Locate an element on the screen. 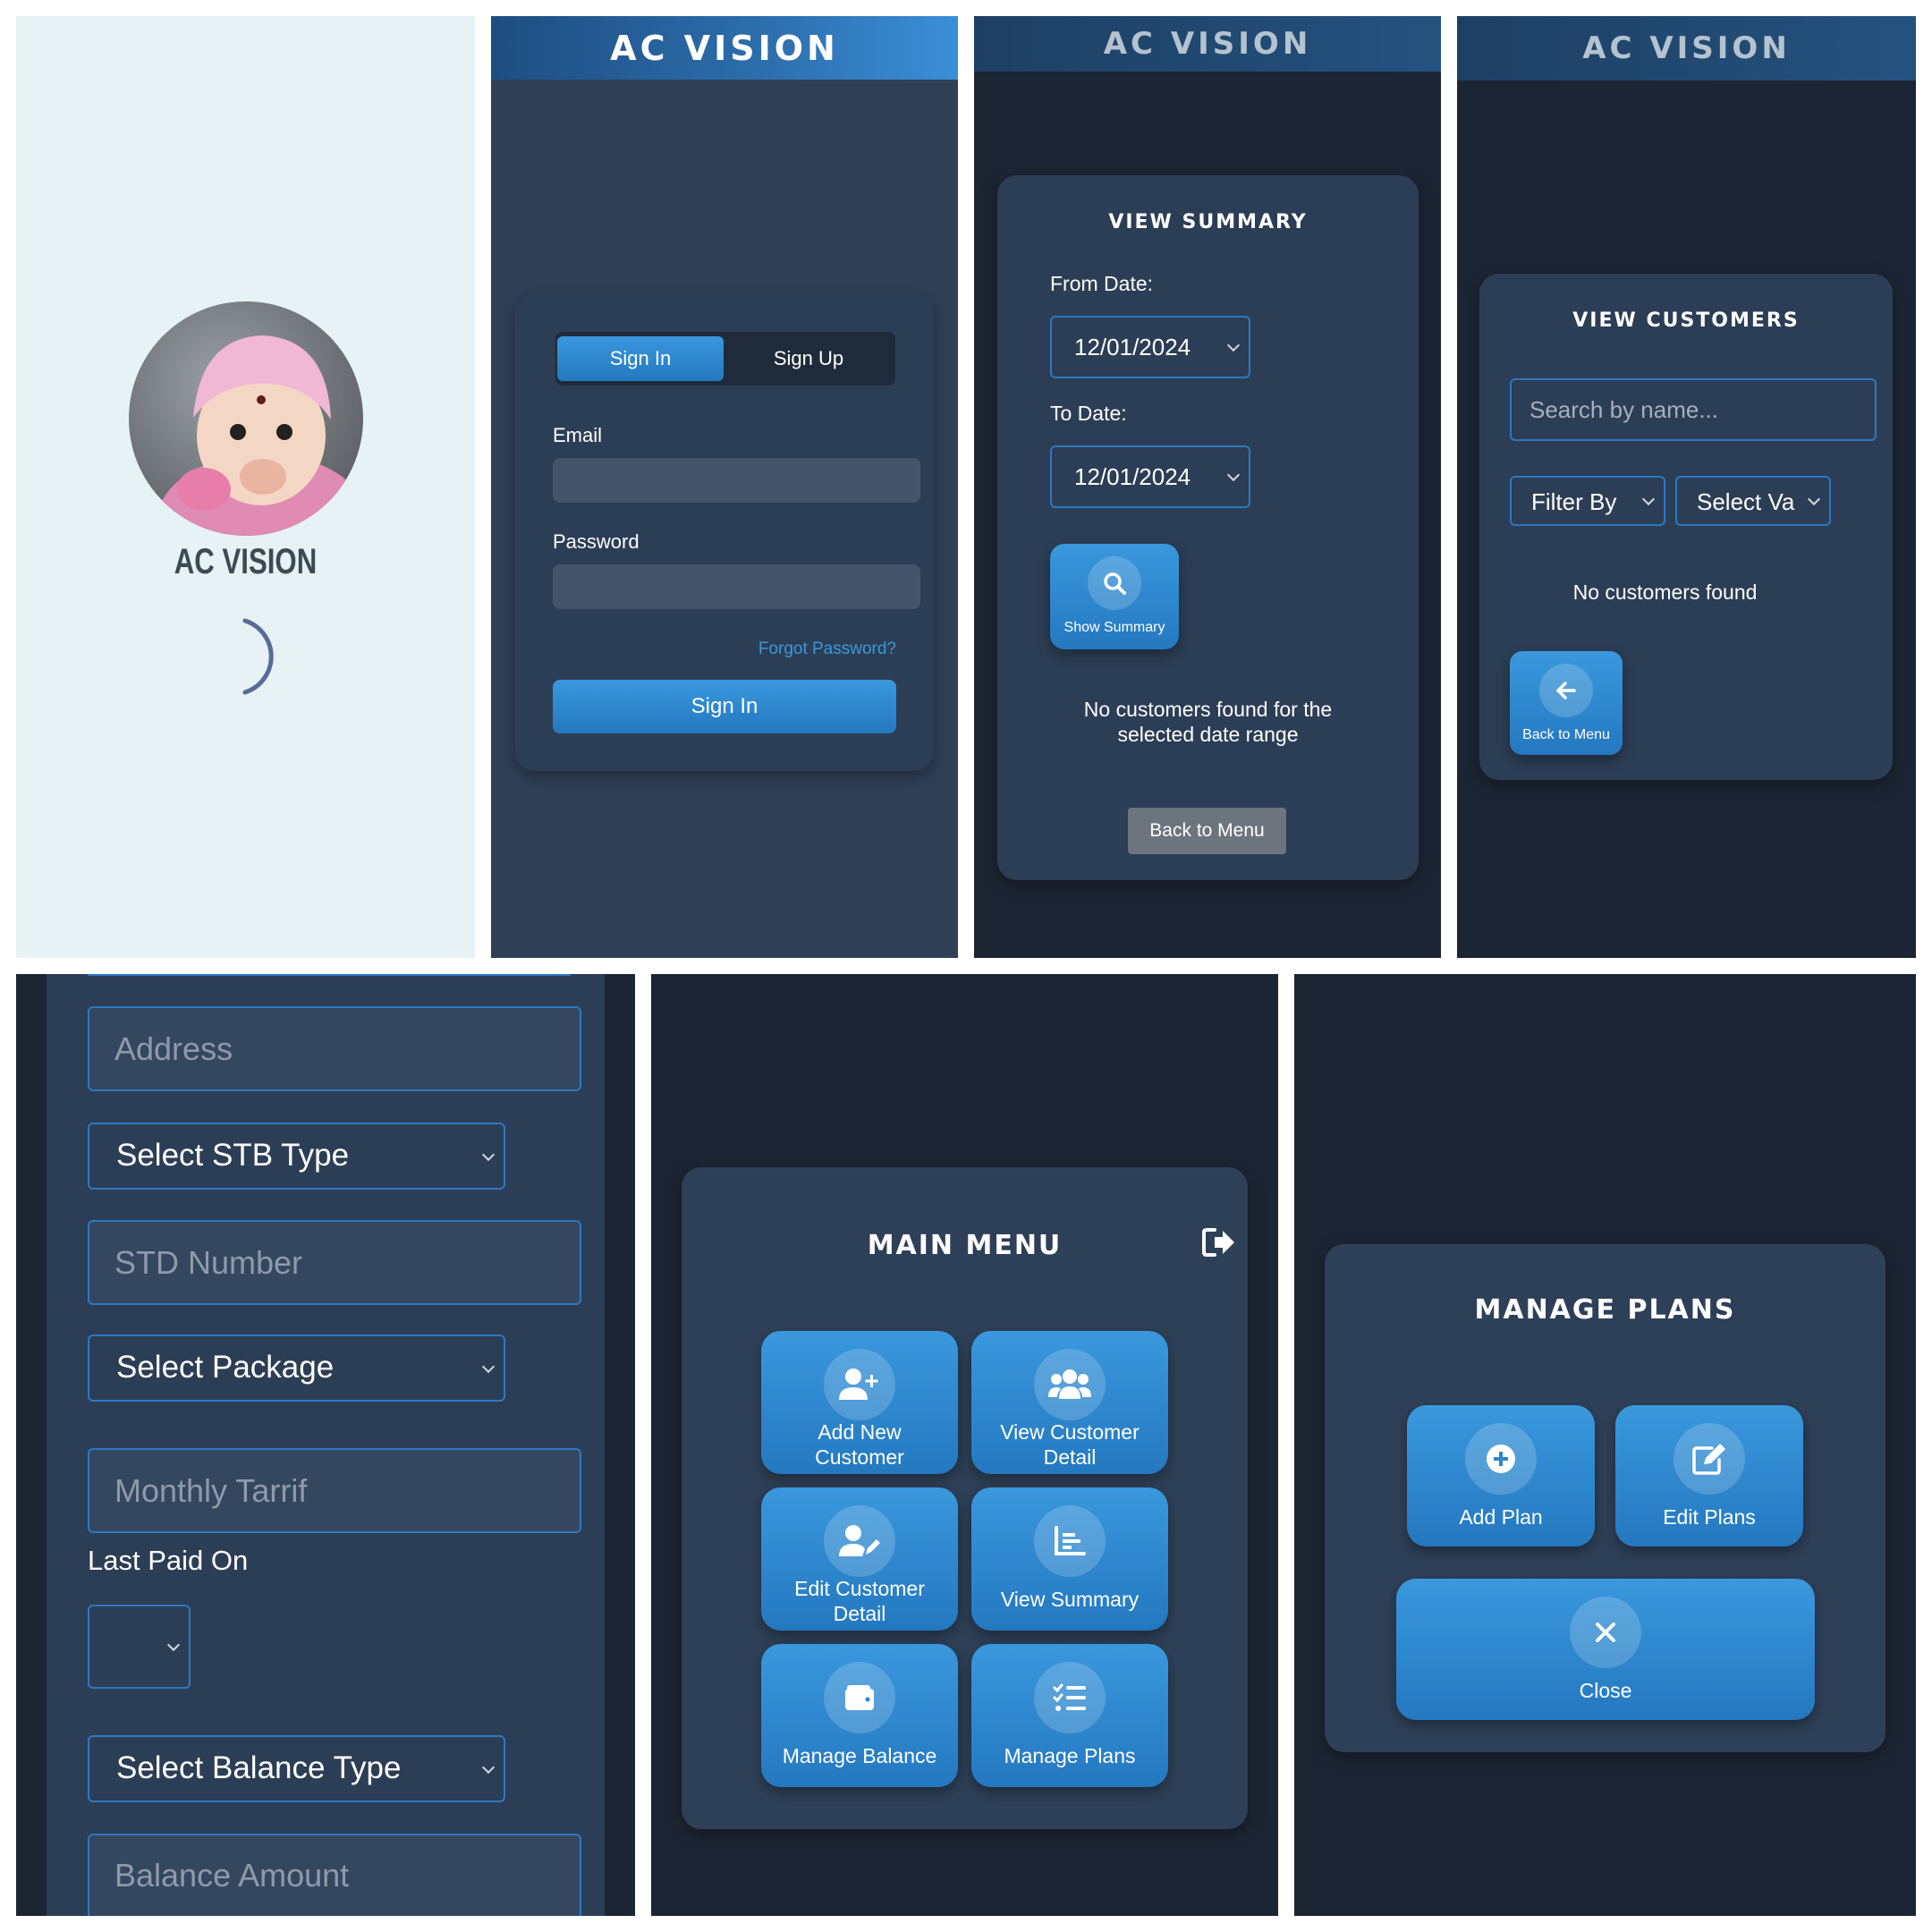 The image size is (1932, 1932). filter-by-select: Filter By is located at coordinates (1587, 501).